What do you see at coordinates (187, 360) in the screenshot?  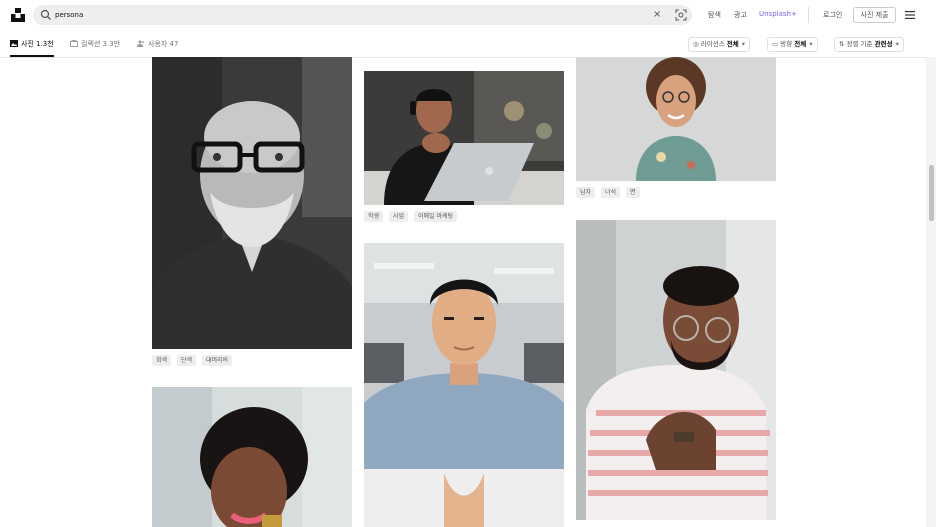 I see `tag-chip: 단색` at bounding box center [187, 360].